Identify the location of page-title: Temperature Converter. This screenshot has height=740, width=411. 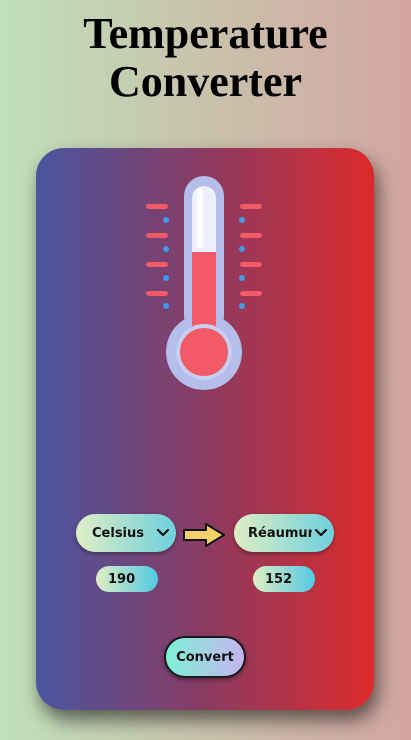
(205, 58).